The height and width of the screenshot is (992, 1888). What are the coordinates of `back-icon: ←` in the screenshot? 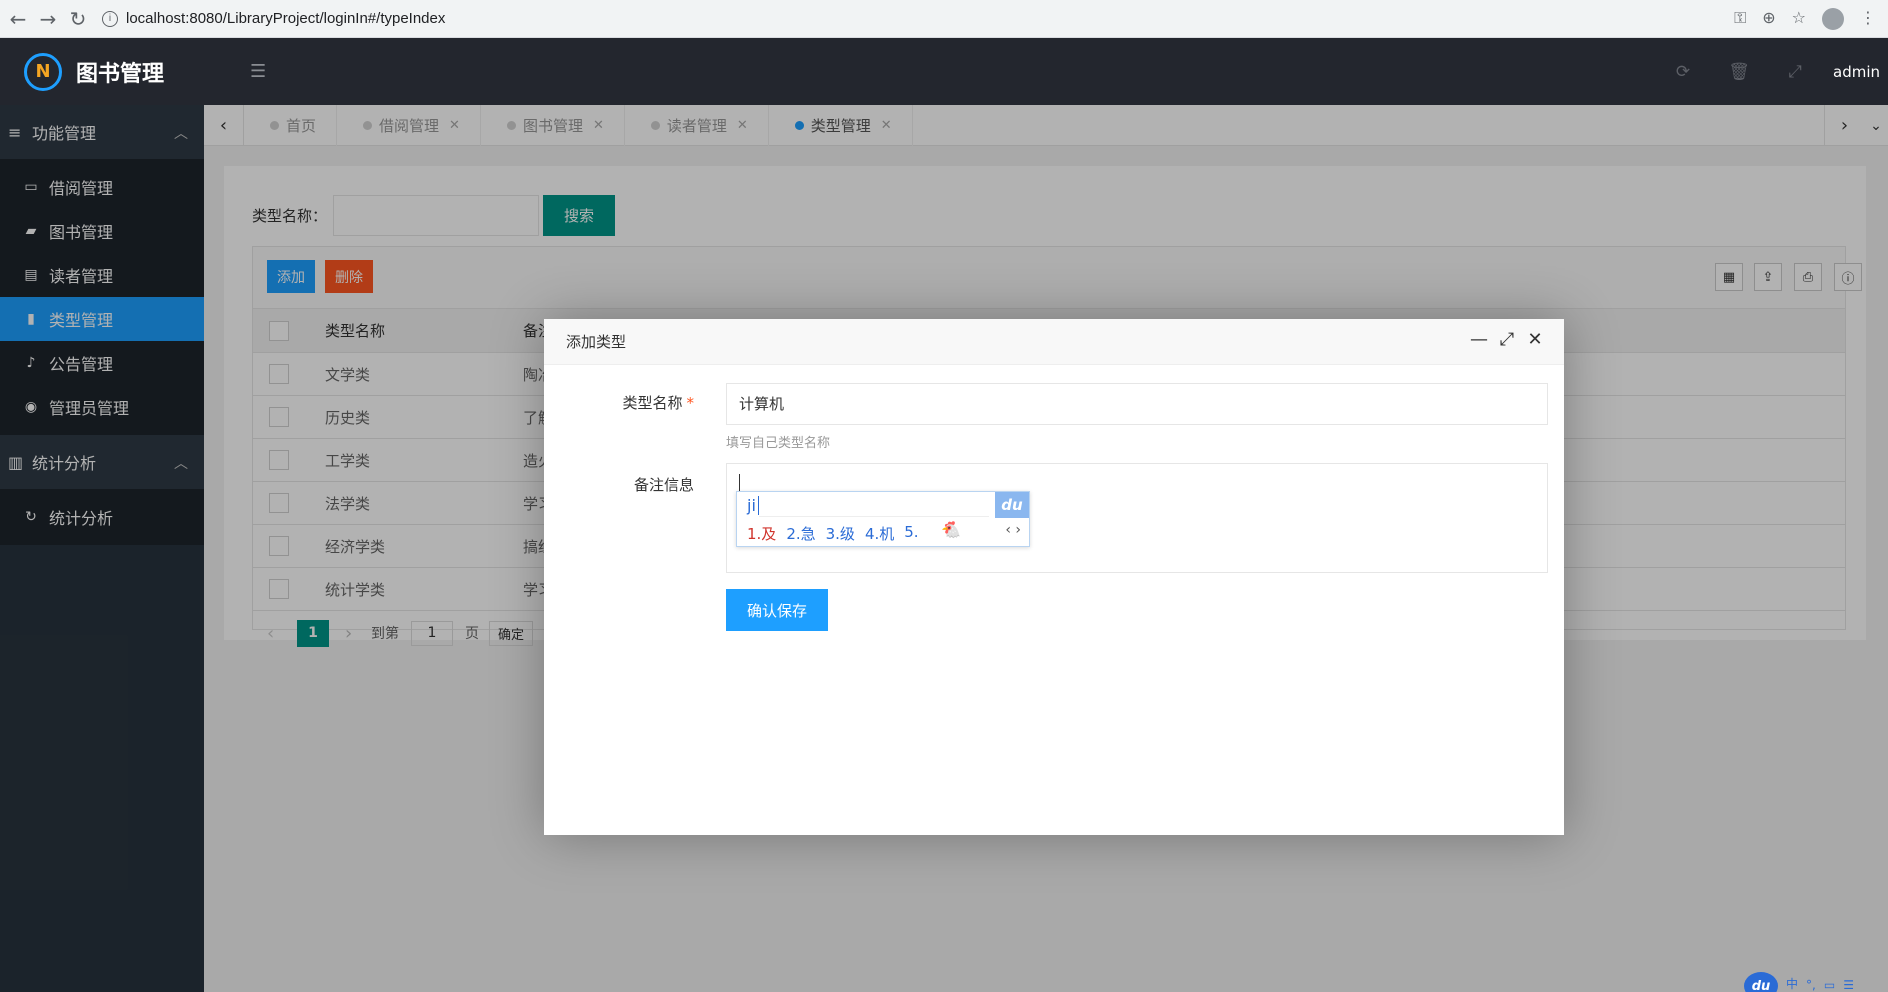 It's located at (18, 19).